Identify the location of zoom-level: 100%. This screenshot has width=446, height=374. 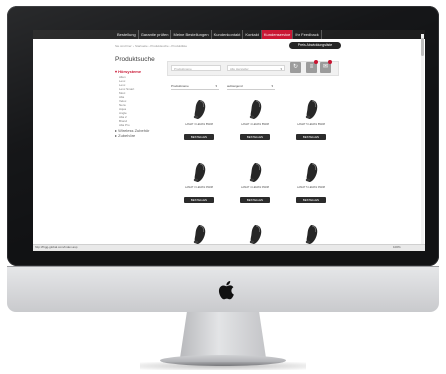
(397, 247).